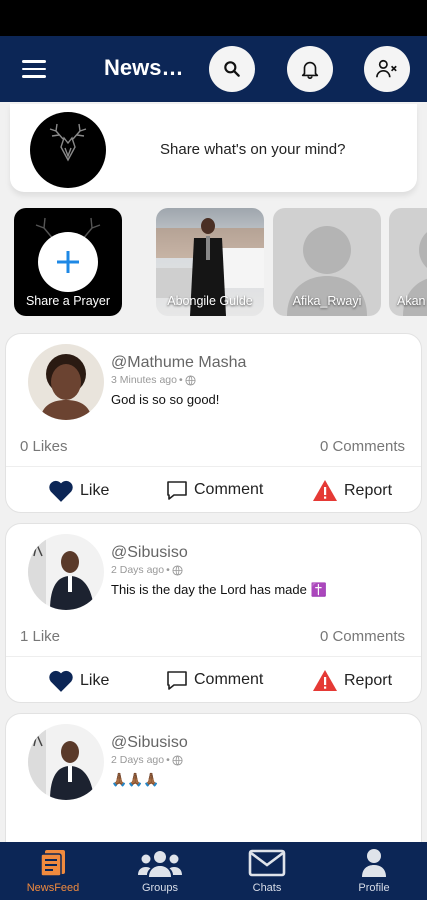 This screenshot has height=900, width=427. I want to click on deer-logo-icon, so click(68, 142).